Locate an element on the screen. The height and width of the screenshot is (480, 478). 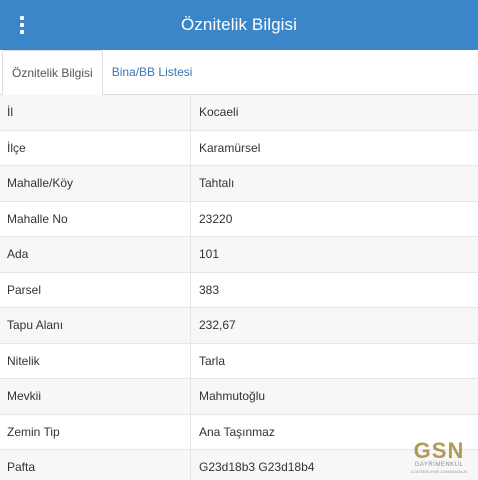
attribute-key: Mahalle/Köy is located at coordinates (95, 183).